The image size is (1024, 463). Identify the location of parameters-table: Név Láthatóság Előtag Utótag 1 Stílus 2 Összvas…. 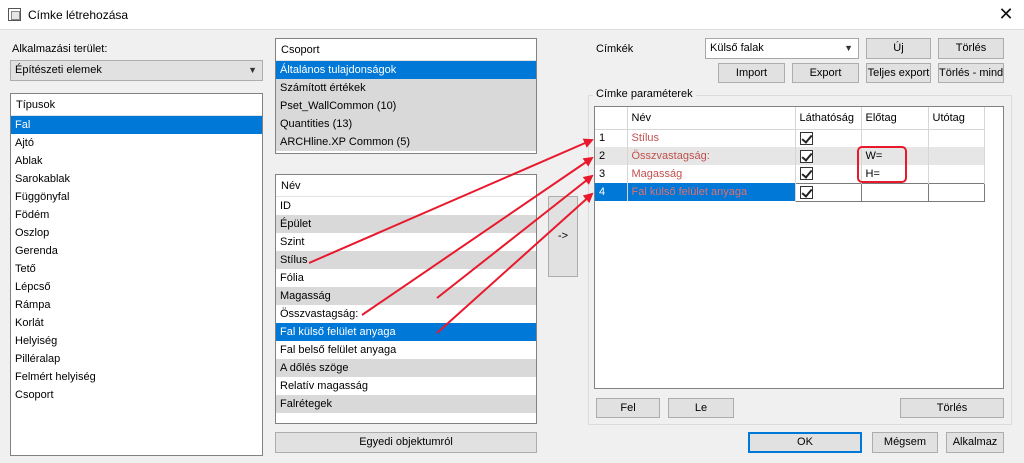
(790, 154).